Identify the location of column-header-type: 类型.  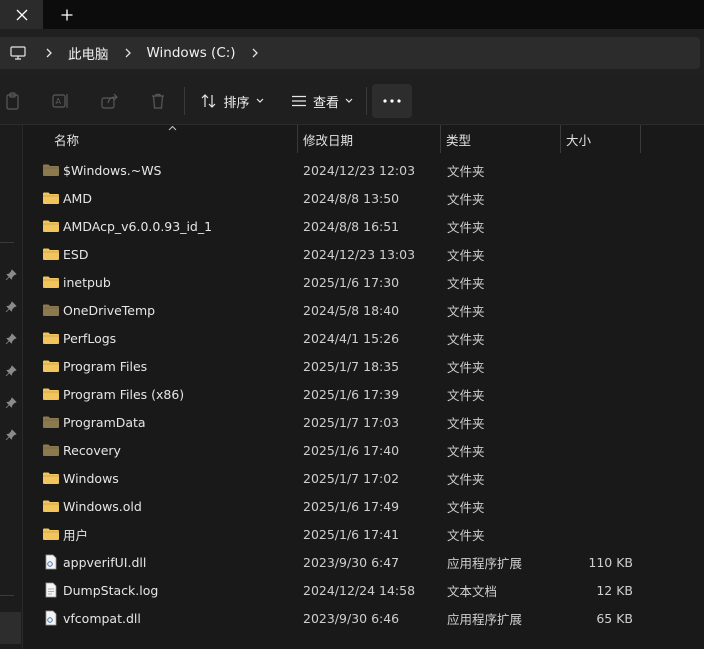
(458, 139).